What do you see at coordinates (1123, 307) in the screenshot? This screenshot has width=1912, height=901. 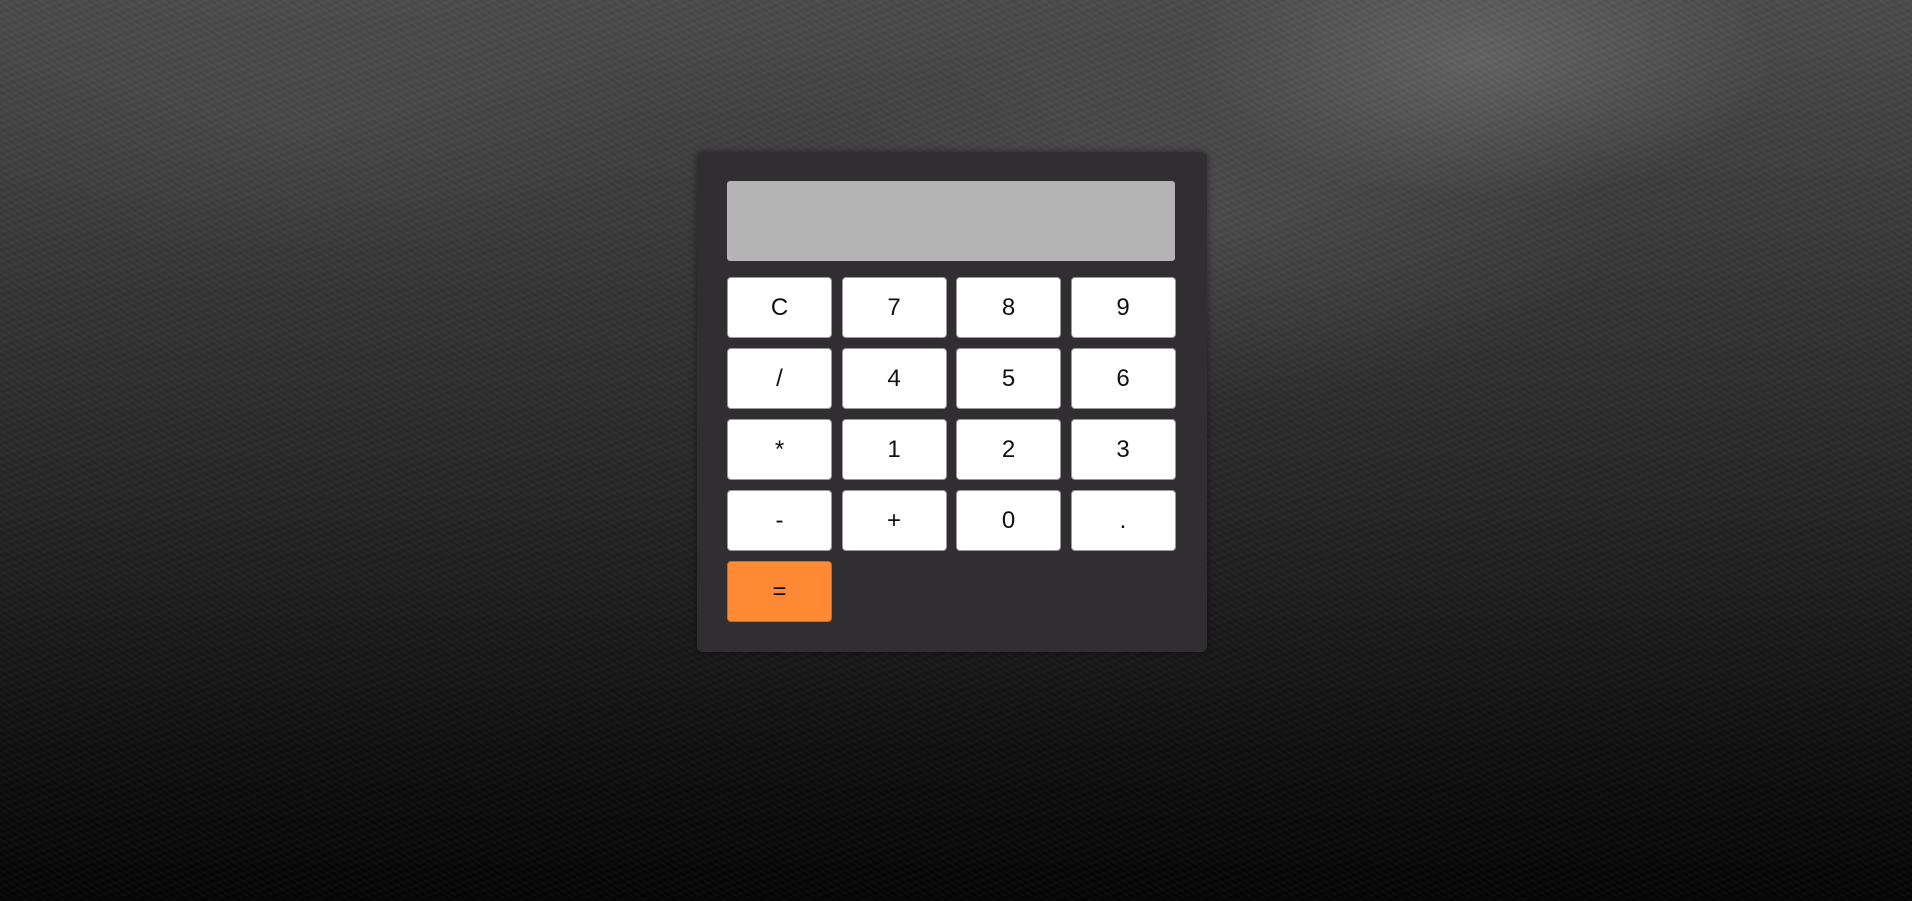 I see `digit-9-button: 9` at bounding box center [1123, 307].